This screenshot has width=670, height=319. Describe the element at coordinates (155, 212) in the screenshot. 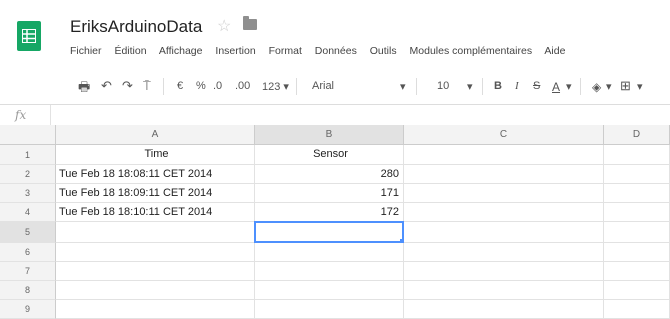

I see `cell-a4: Tue Feb 18 18:10:11 CET 2014` at that location.